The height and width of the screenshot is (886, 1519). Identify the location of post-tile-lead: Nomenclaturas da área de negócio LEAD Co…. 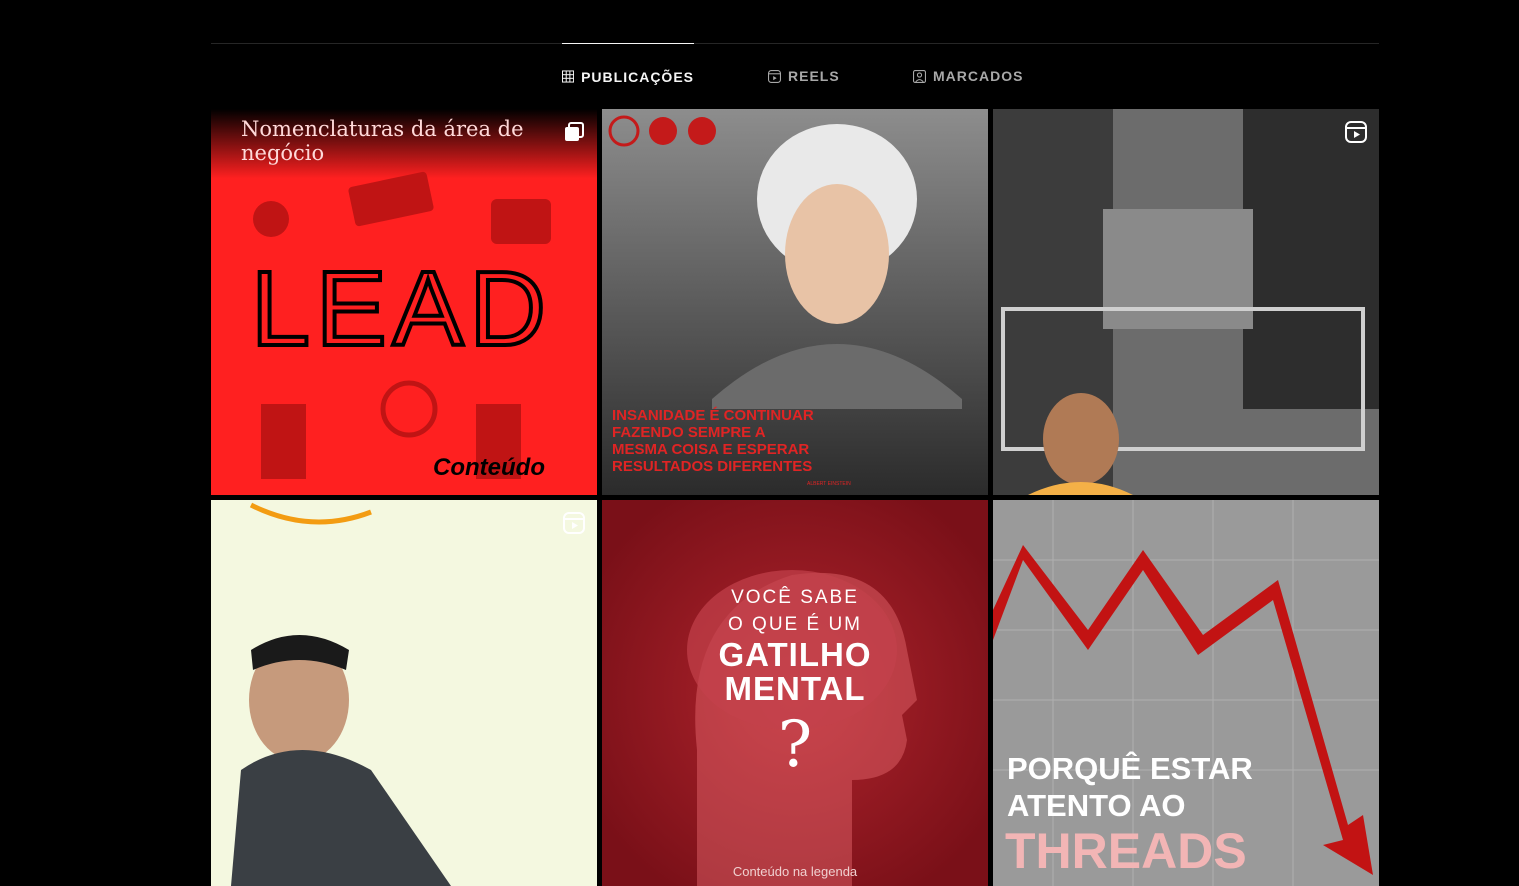
(404, 302).